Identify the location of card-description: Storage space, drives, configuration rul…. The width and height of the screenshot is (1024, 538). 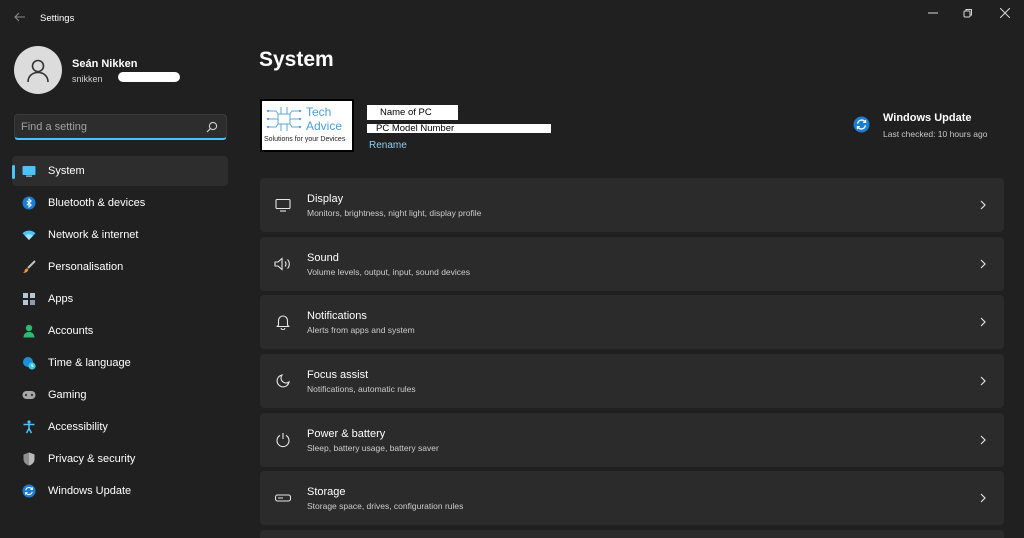
(385, 506).